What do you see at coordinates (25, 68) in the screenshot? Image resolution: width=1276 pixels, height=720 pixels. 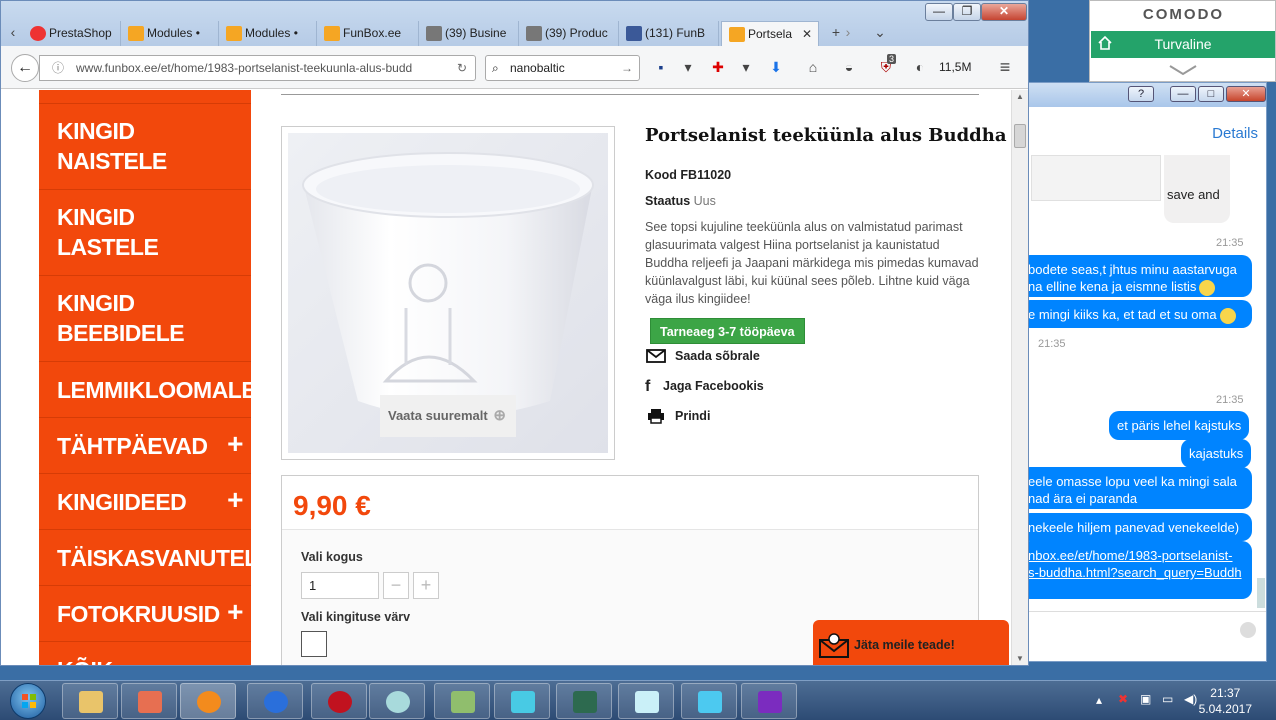 I see `back-button: ←` at bounding box center [25, 68].